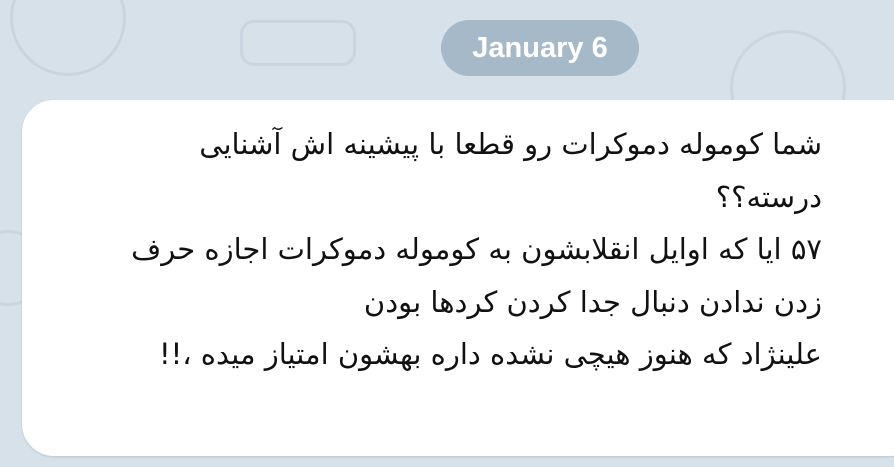 The image size is (894, 467). I want to click on date-separator: January 6, so click(540, 48).